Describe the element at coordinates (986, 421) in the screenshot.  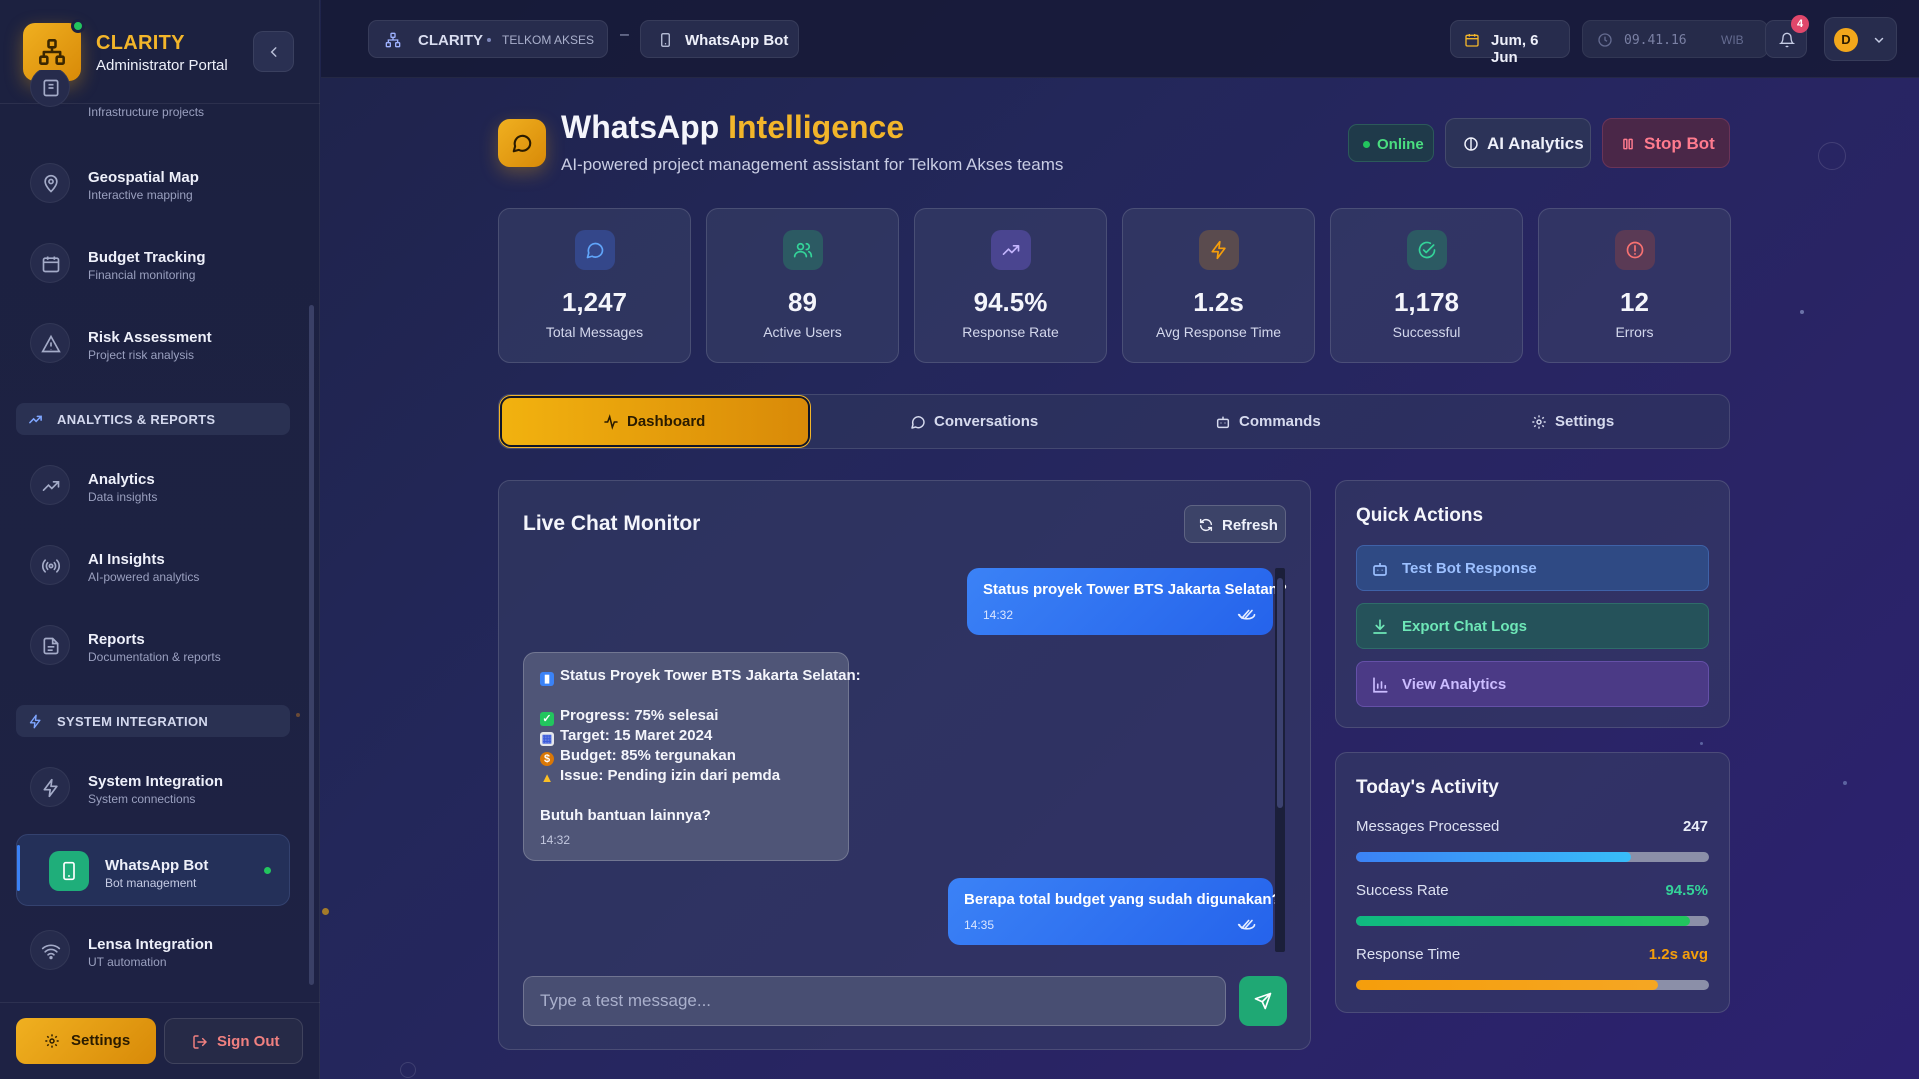
I see `tab-label: Conversations` at that location.